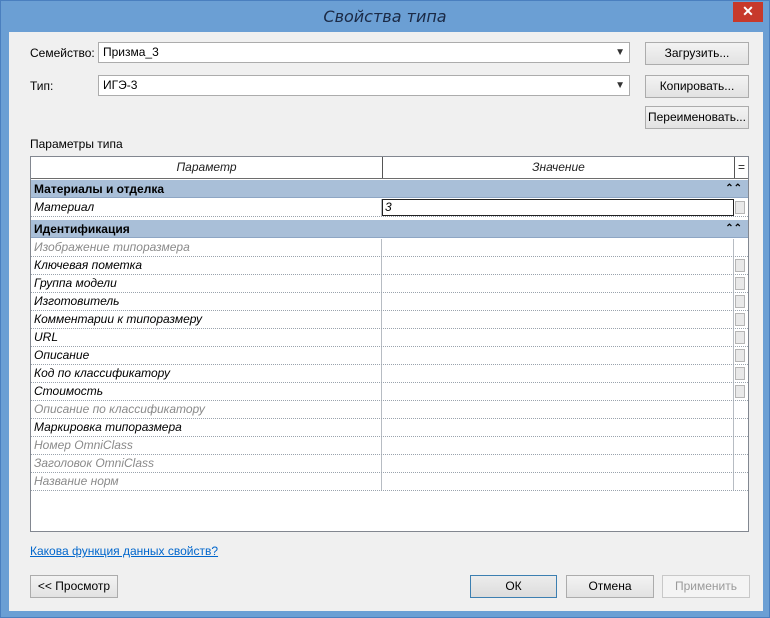 This screenshot has width=770, height=618. Describe the element at coordinates (206, 391) in the screenshot. I see `param-name: Стоимость` at that location.